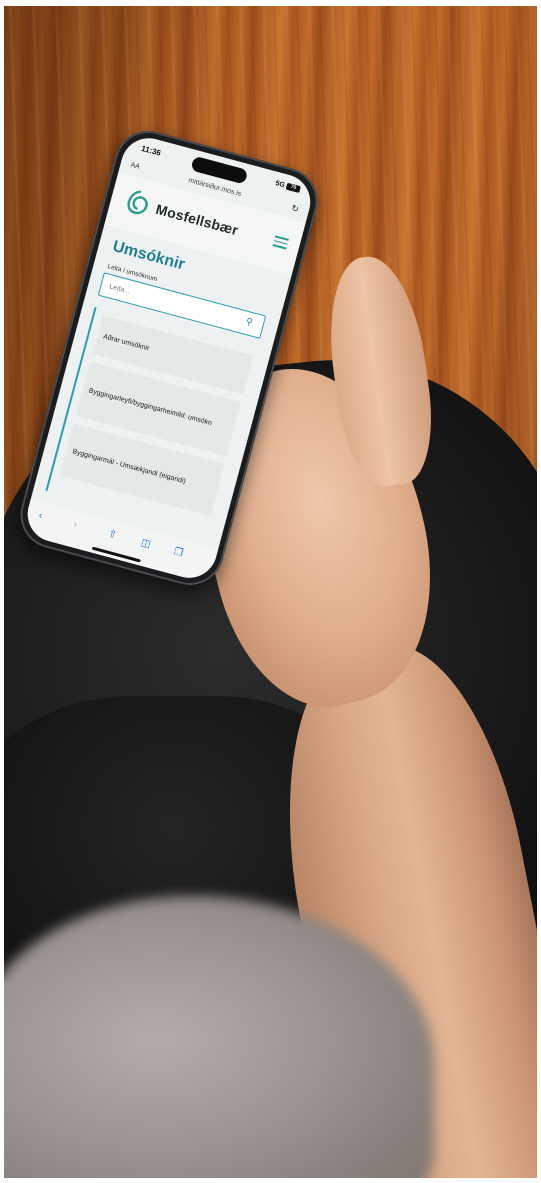 Image resolution: width=541 pixels, height=1183 pixels. What do you see at coordinates (112, 535) in the screenshot?
I see `share-icon: ⇧` at bounding box center [112, 535].